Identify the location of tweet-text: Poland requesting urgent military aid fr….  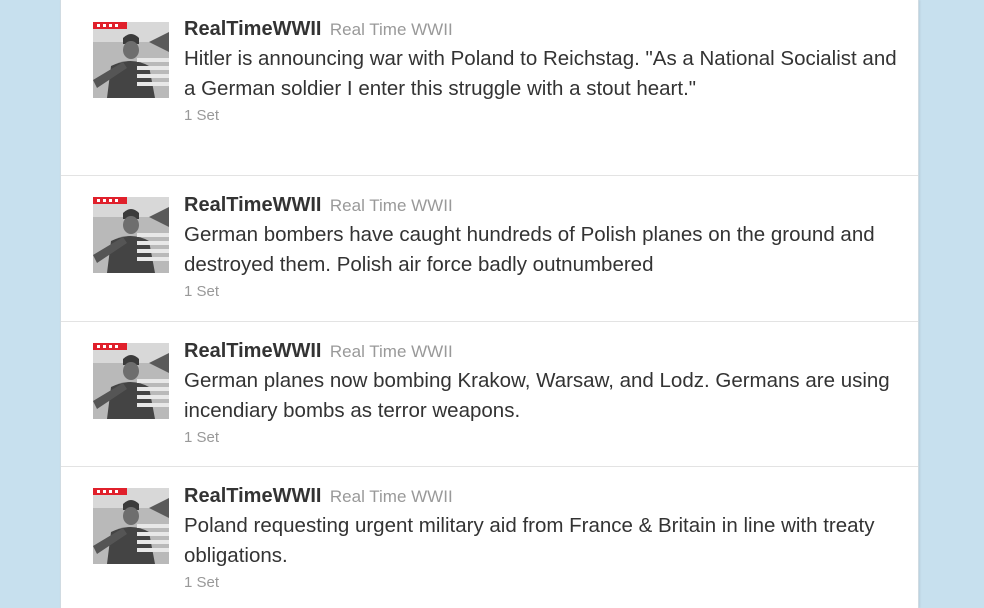
(529, 540).